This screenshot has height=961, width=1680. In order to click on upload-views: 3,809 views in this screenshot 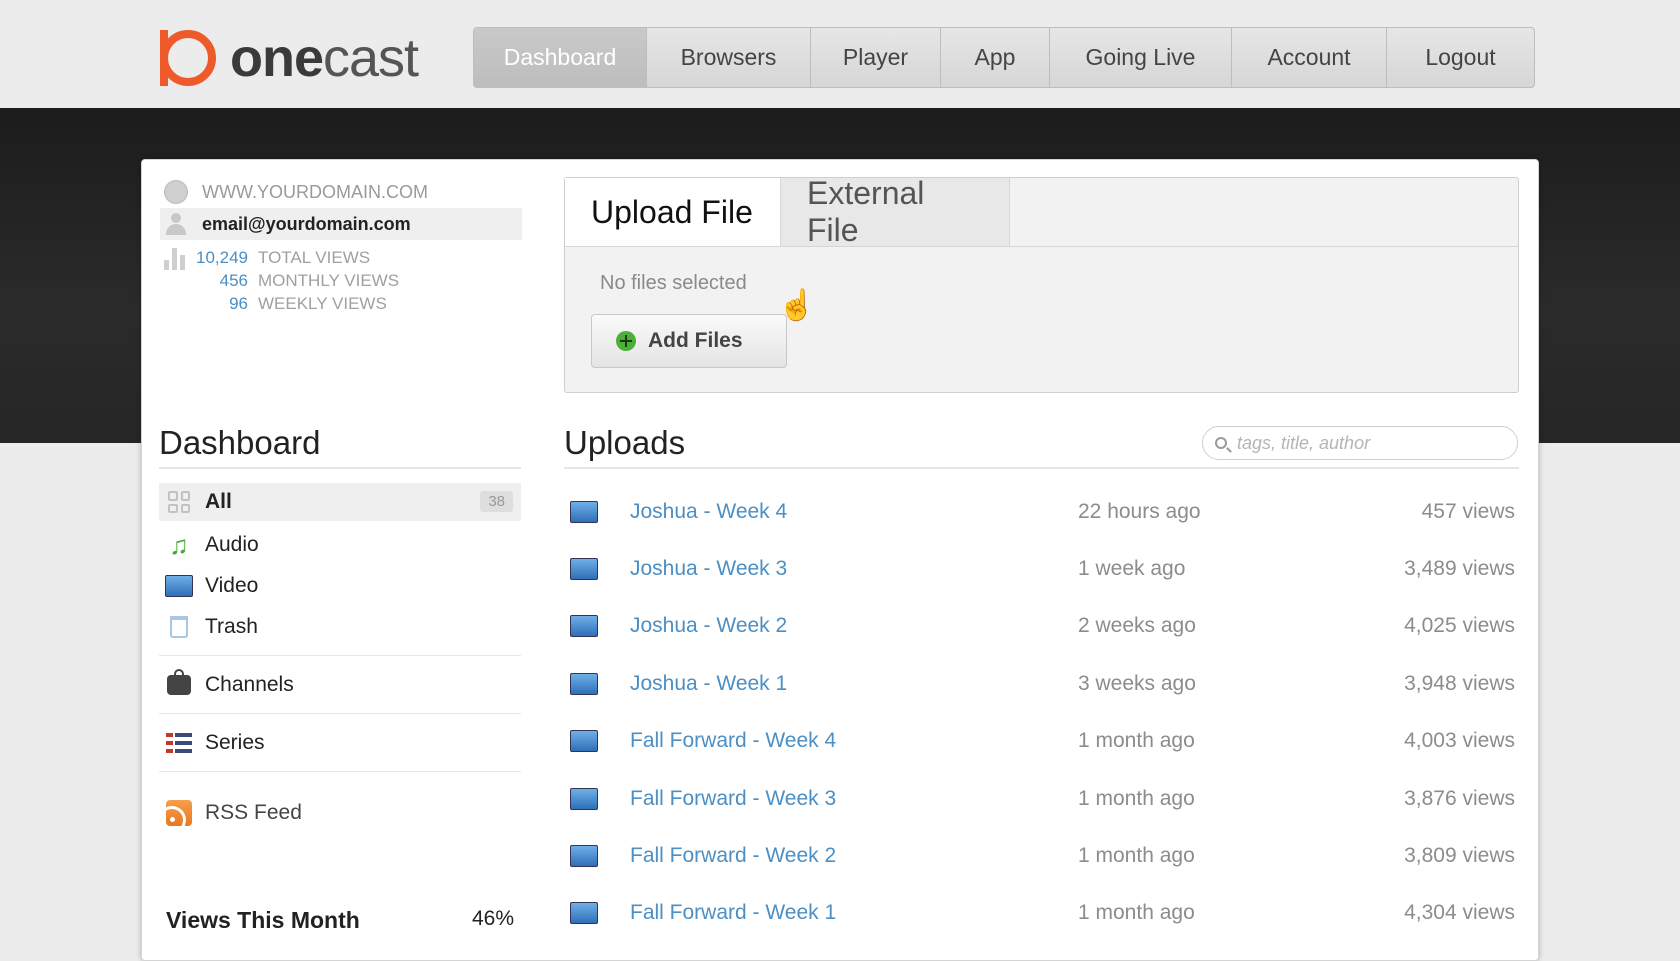, I will do `click(1459, 856)`.